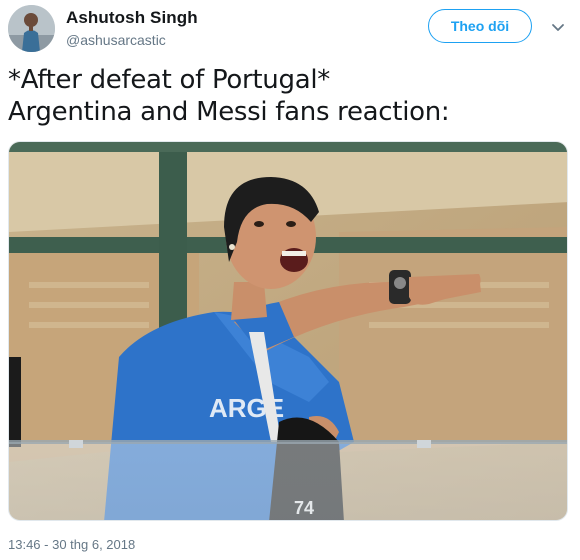  Describe the element at coordinates (31, 28) in the screenshot. I see `avatar` at that location.